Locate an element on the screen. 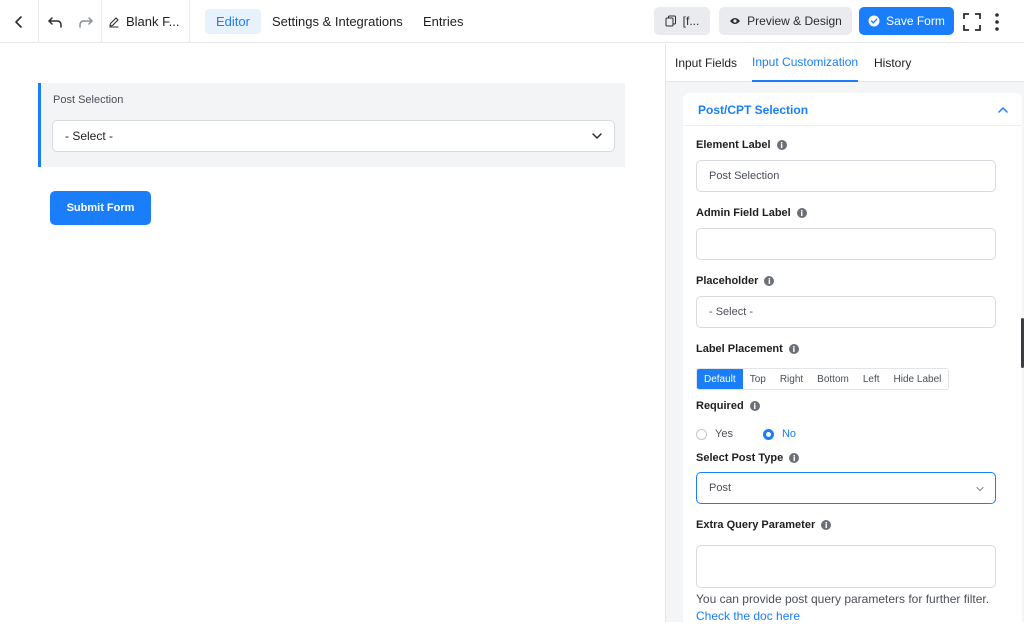  undo-button is located at coordinates (55, 21).